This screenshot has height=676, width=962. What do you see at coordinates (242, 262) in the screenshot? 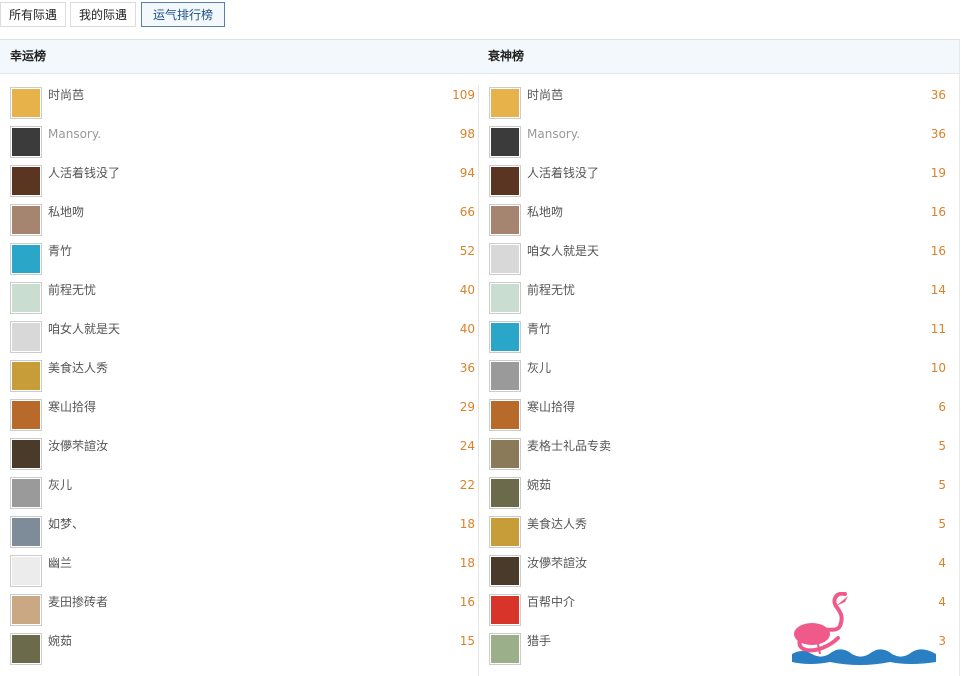
I see `lucky-row: 青竹 52` at bounding box center [242, 262].